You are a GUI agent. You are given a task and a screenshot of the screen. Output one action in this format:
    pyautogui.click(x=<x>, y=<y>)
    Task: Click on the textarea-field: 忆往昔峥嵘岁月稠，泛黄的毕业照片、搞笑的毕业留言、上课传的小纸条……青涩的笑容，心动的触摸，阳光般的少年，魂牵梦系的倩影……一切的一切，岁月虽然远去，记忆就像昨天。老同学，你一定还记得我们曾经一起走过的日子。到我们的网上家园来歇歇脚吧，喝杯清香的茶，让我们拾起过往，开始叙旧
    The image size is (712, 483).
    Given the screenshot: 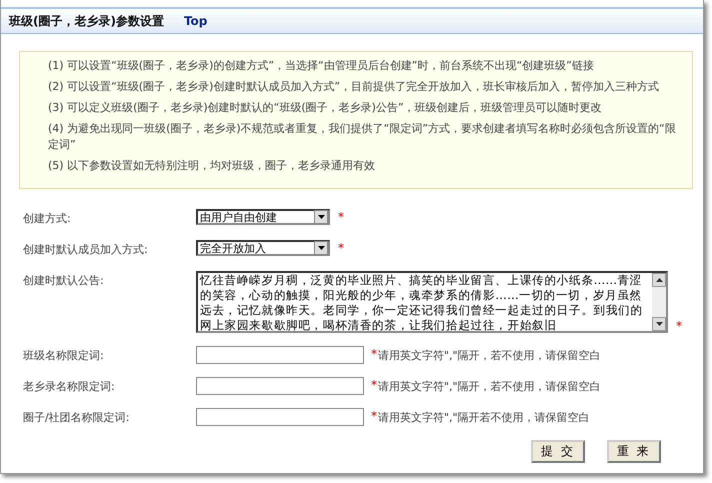 What is the action you would take?
    pyautogui.click(x=432, y=302)
    